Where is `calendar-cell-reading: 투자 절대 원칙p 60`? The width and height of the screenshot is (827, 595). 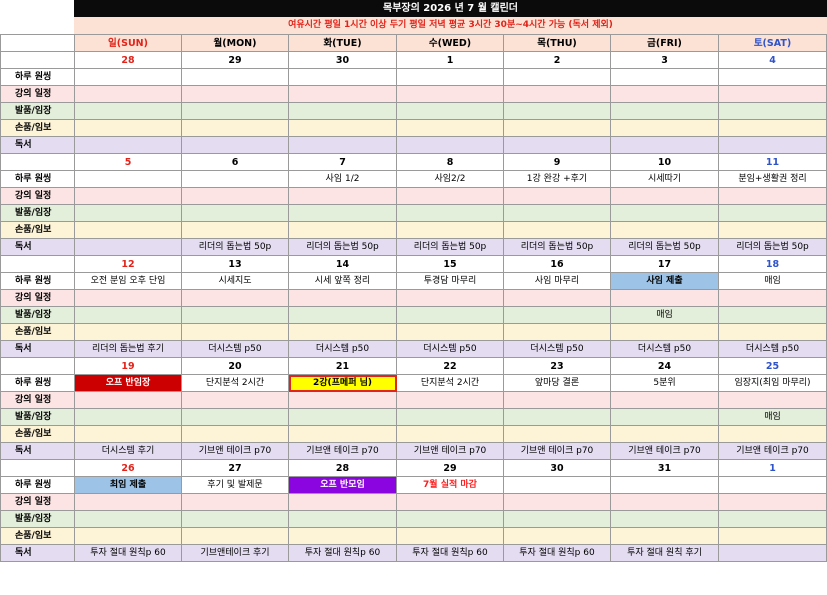 calendar-cell-reading: 투자 절대 원칙p 60 is located at coordinates (342, 553).